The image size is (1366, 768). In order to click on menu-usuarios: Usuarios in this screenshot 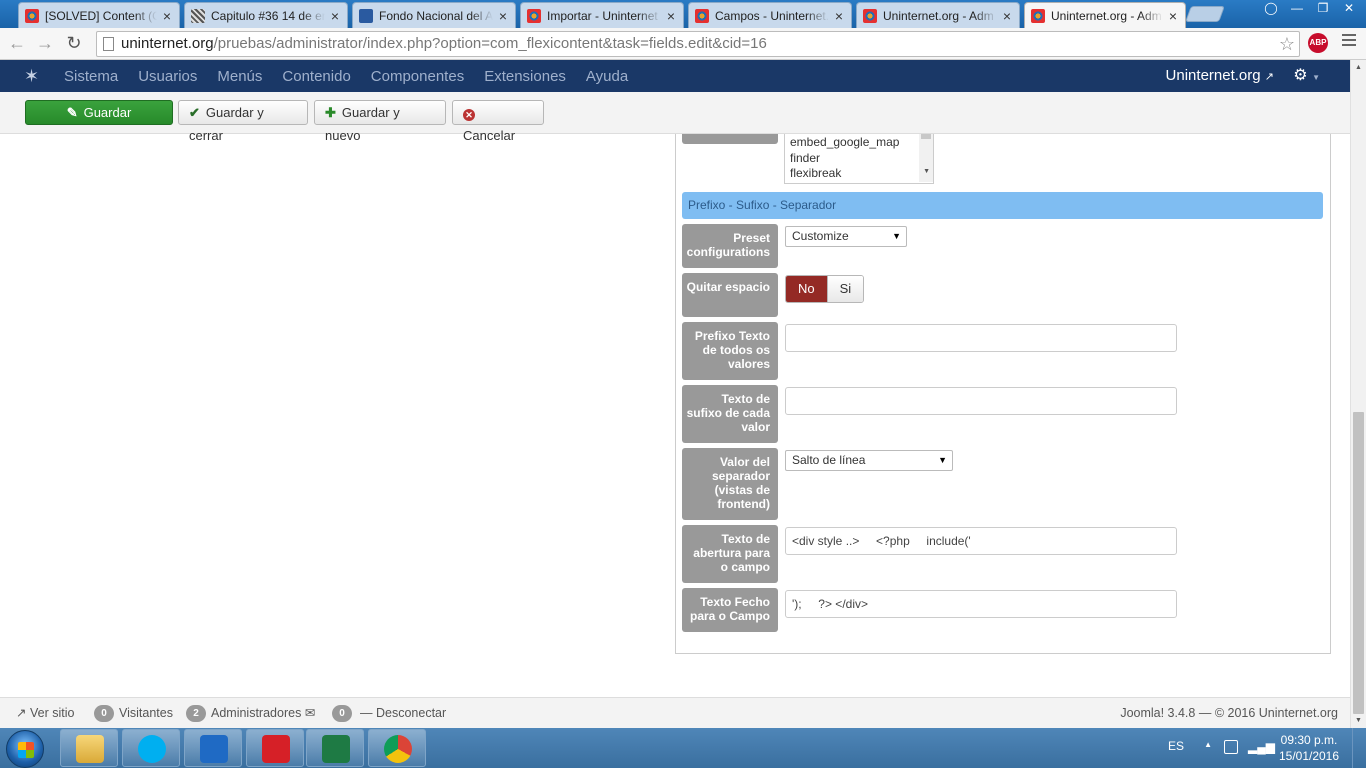, I will do `click(167, 76)`.